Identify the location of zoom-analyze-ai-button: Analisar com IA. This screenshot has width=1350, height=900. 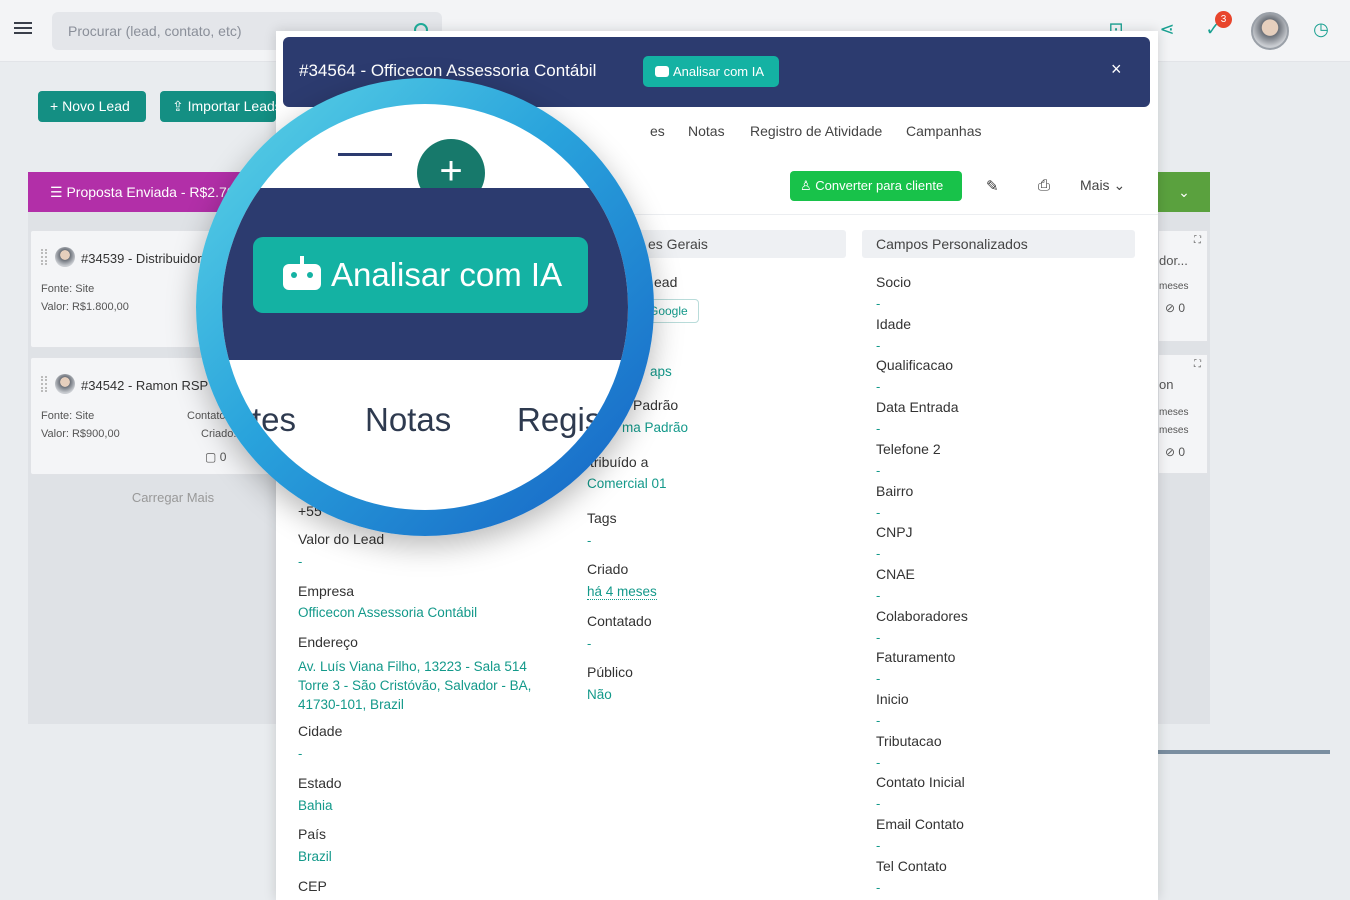
(420, 275).